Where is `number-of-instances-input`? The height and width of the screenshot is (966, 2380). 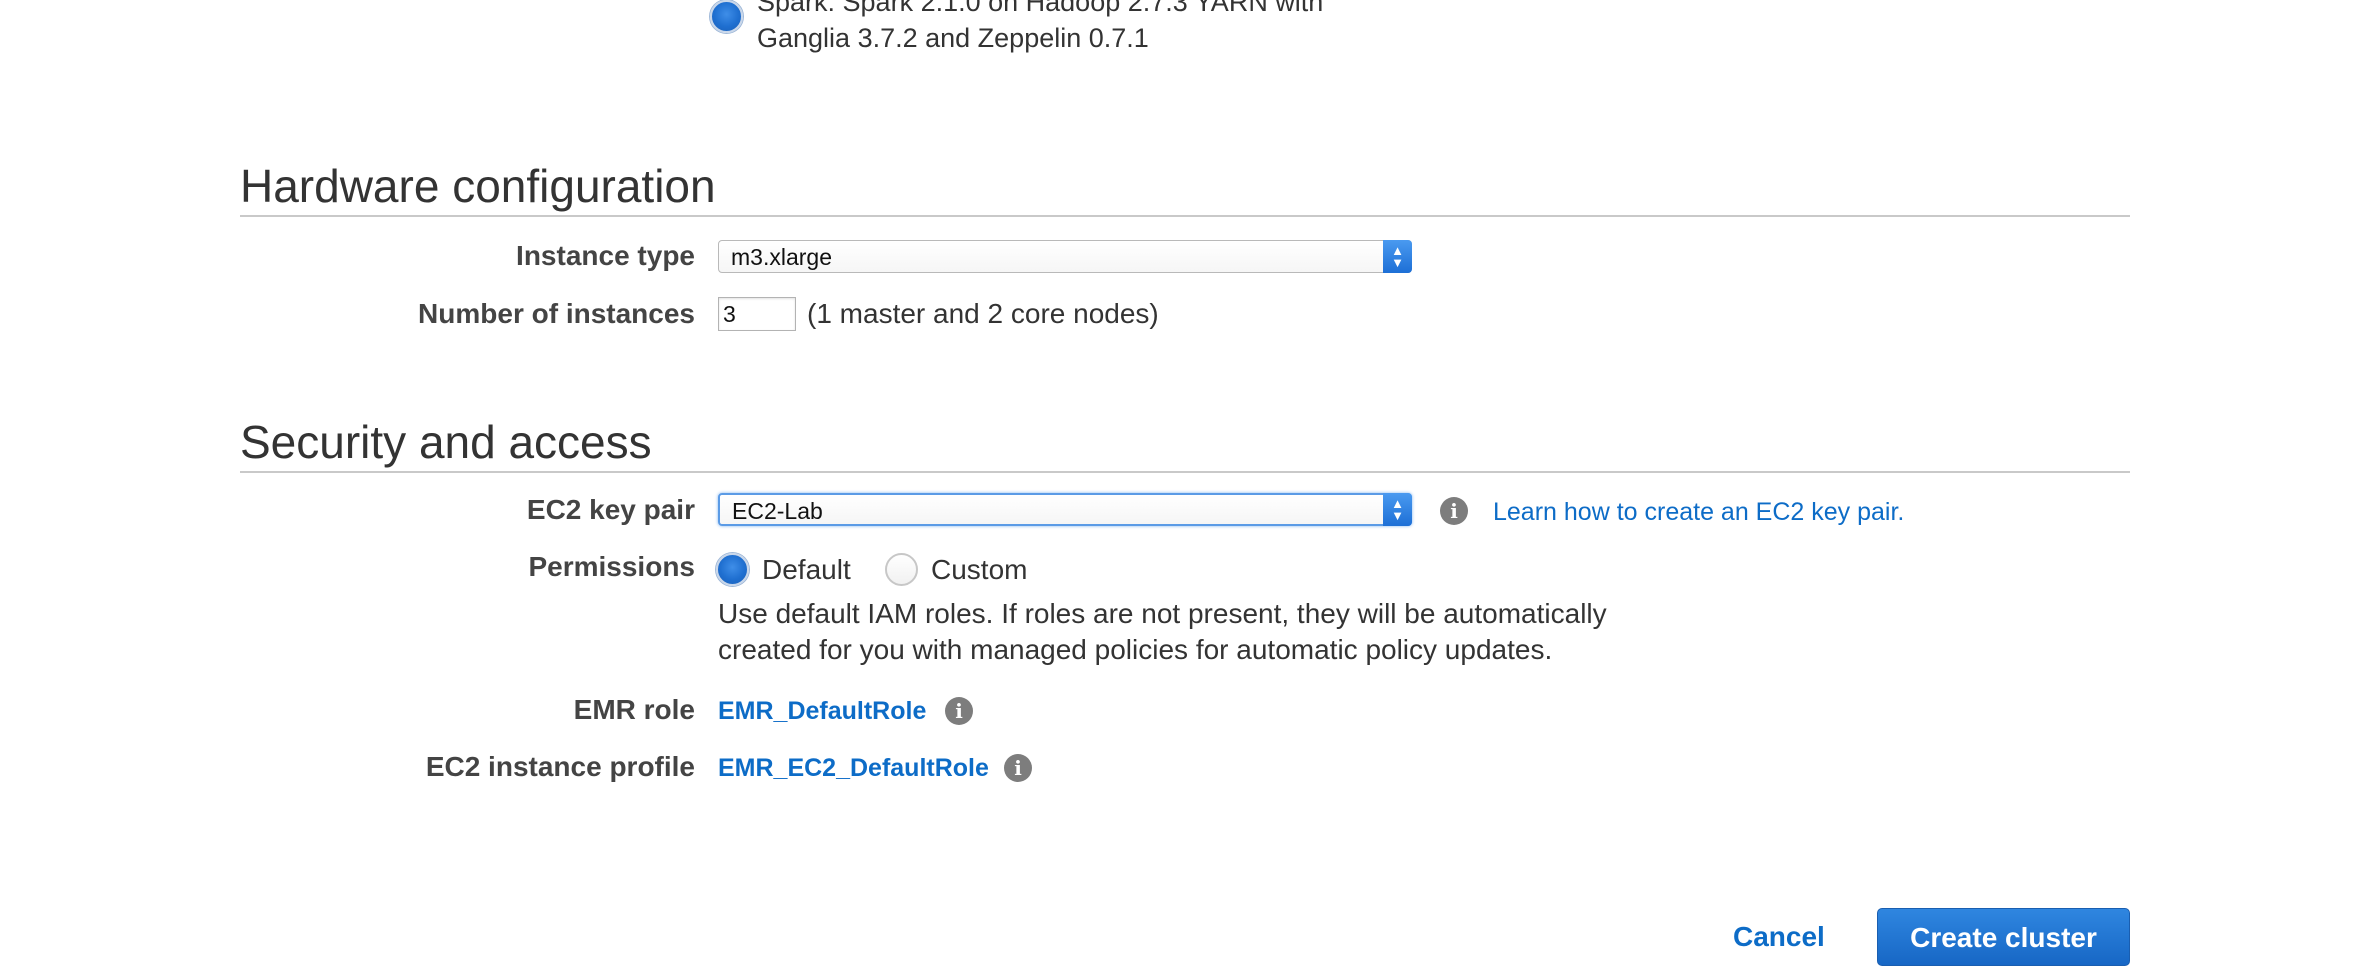 number-of-instances-input is located at coordinates (757, 314).